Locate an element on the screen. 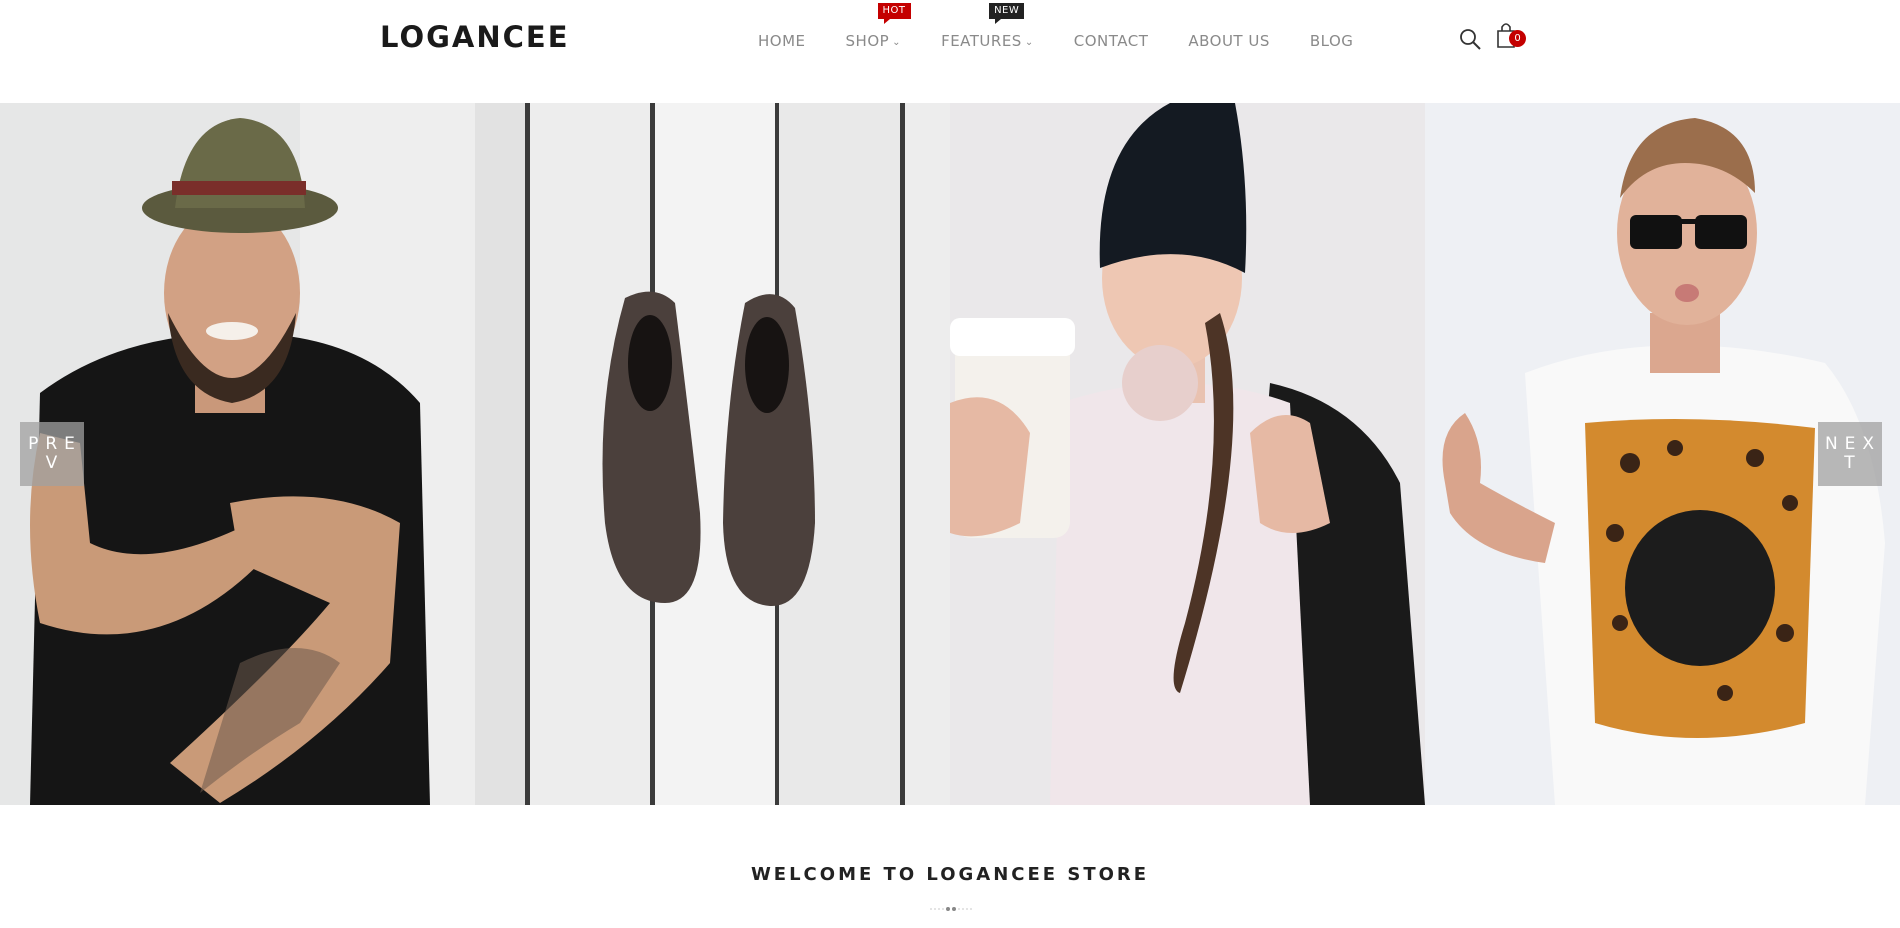 This screenshot has width=1900, height=928. nav-item-features: NEW FEATURES ⌄ is located at coordinates (987, 26).